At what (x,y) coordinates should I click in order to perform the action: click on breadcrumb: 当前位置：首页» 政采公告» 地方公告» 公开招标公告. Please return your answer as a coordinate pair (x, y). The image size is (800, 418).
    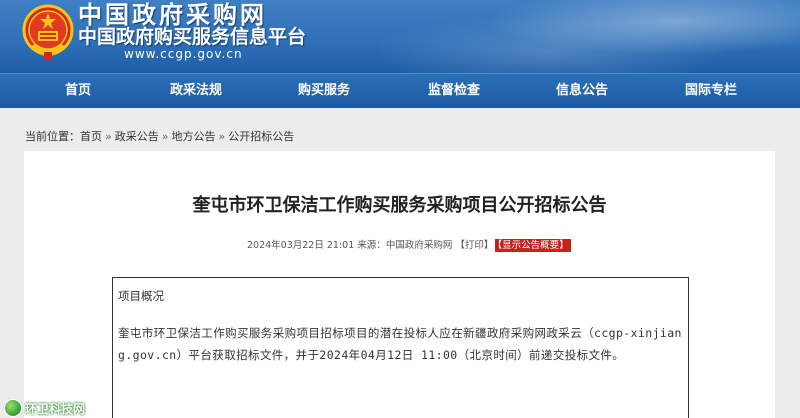
    Looking at the image, I should click on (159, 136).